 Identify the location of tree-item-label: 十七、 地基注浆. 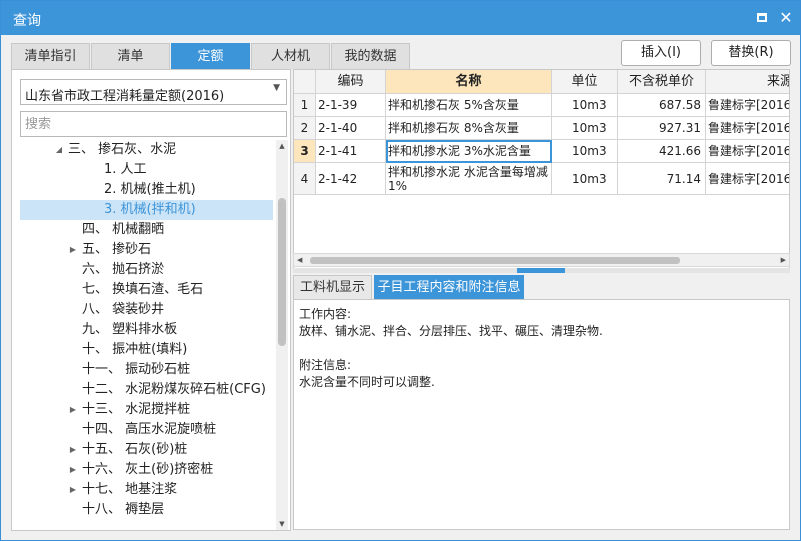
(130, 489).